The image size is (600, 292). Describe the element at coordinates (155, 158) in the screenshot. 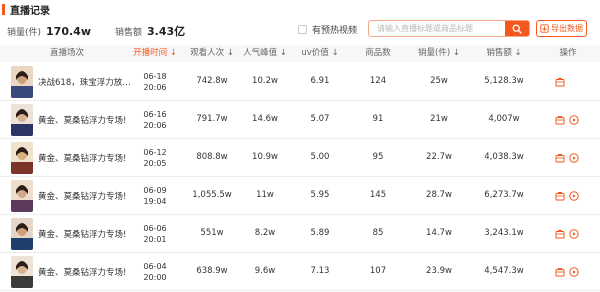

I see `start-time: 06-12 20:05` at that location.